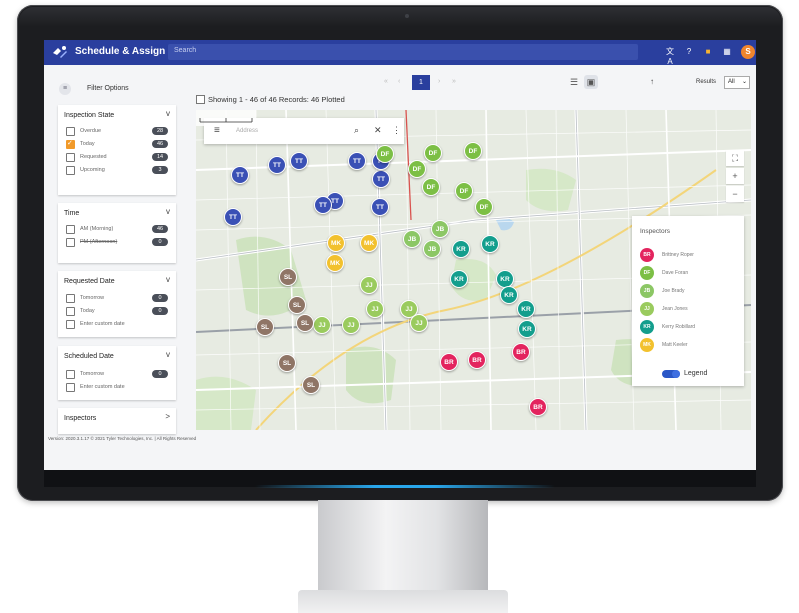  What do you see at coordinates (652, 81) in the screenshot?
I see `sort-ascending-icon: ↑` at bounding box center [652, 81].